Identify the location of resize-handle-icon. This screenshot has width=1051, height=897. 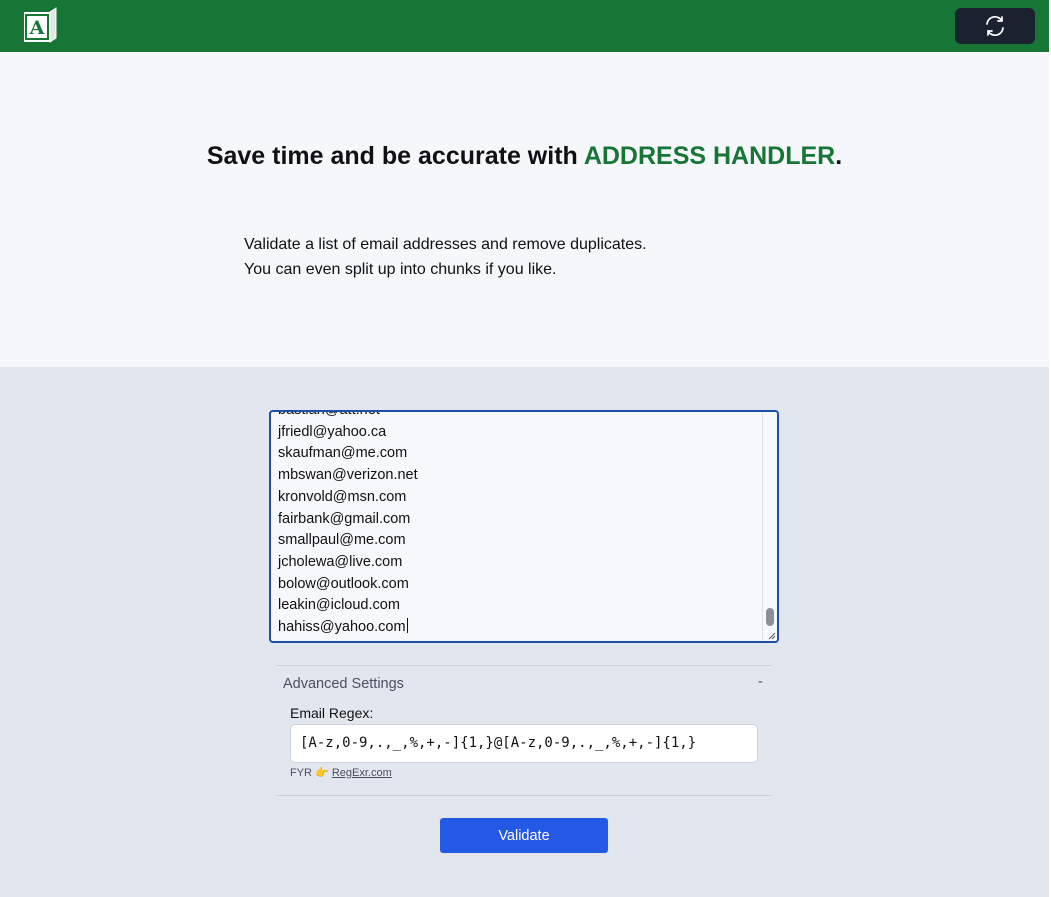
(771, 635).